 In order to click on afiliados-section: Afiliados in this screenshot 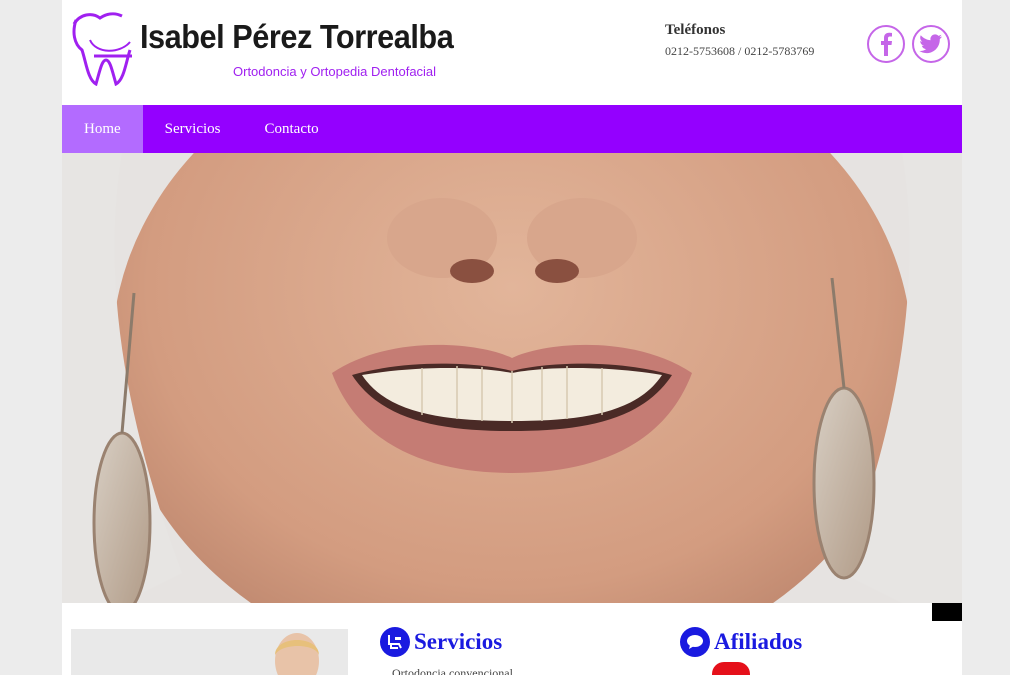, I will do `click(741, 642)`.